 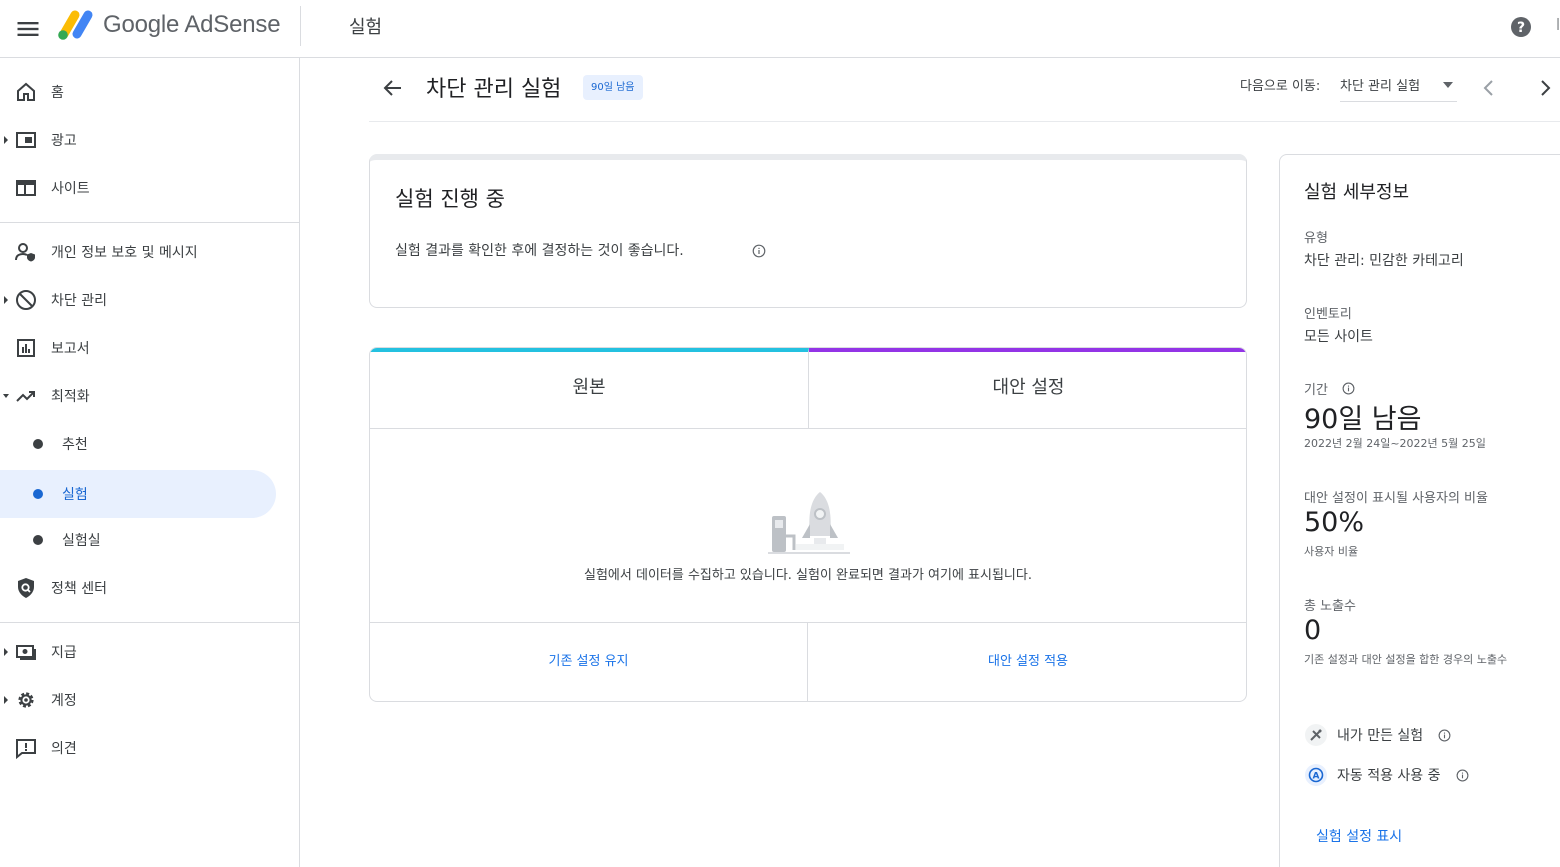 What do you see at coordinates (393, 88) in the screenshot?
I see `back-arrow-icon` at bounding box center [393, 88].